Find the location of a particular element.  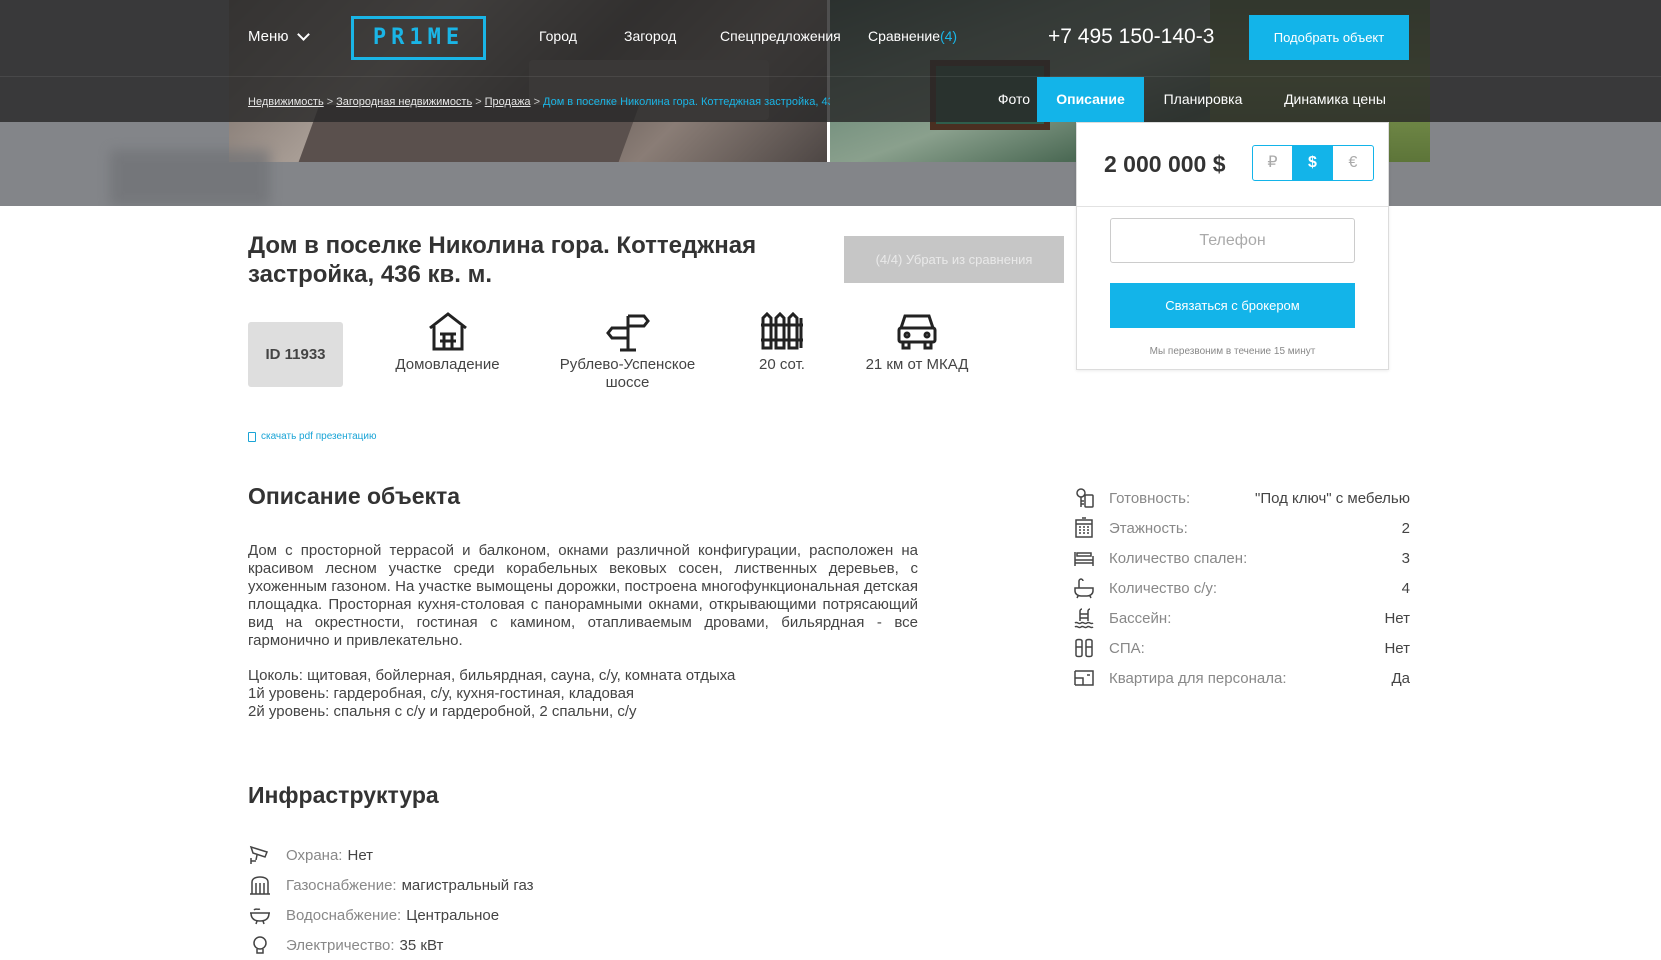

infra-electricity-label: Электричество: is located at coordinates (340, 945).